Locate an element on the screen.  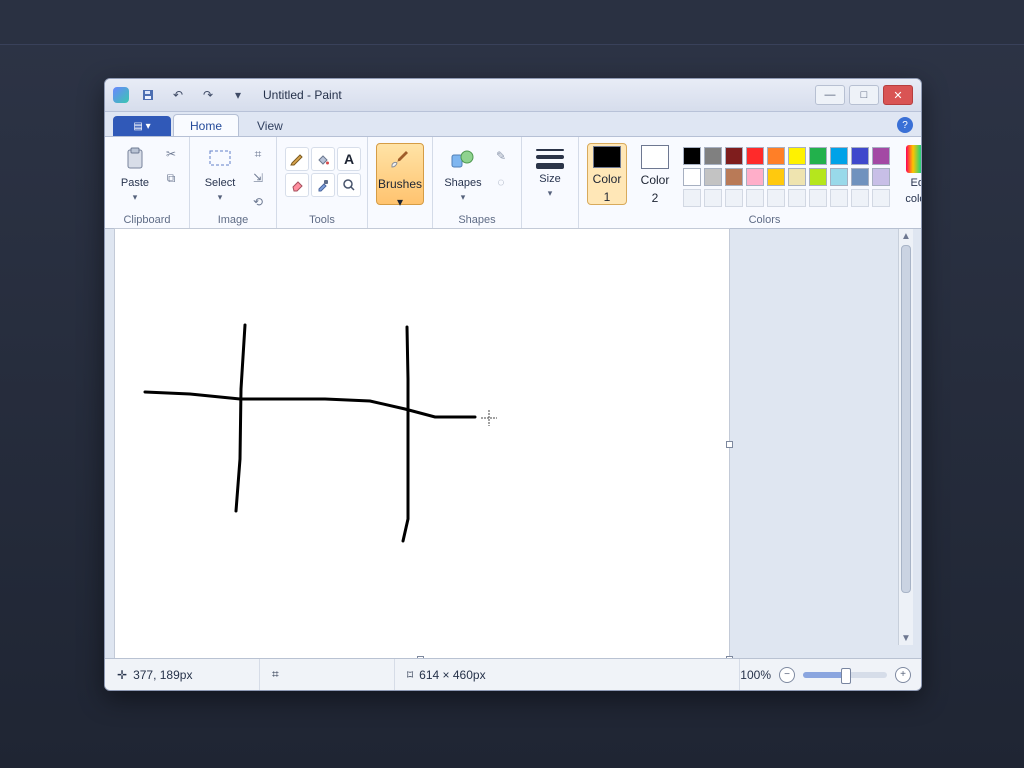
scroll-up-icon: ▲ is located at coordinates (906, 236).